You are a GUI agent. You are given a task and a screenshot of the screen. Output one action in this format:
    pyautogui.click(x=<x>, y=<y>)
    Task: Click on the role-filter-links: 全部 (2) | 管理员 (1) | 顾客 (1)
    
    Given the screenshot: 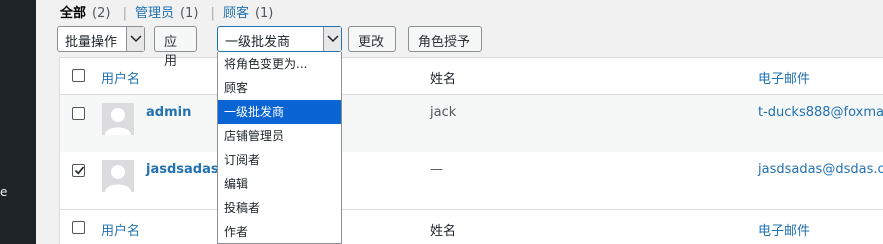 What is the action you would take?
    pyautogui.click(x=167, y=11)
    